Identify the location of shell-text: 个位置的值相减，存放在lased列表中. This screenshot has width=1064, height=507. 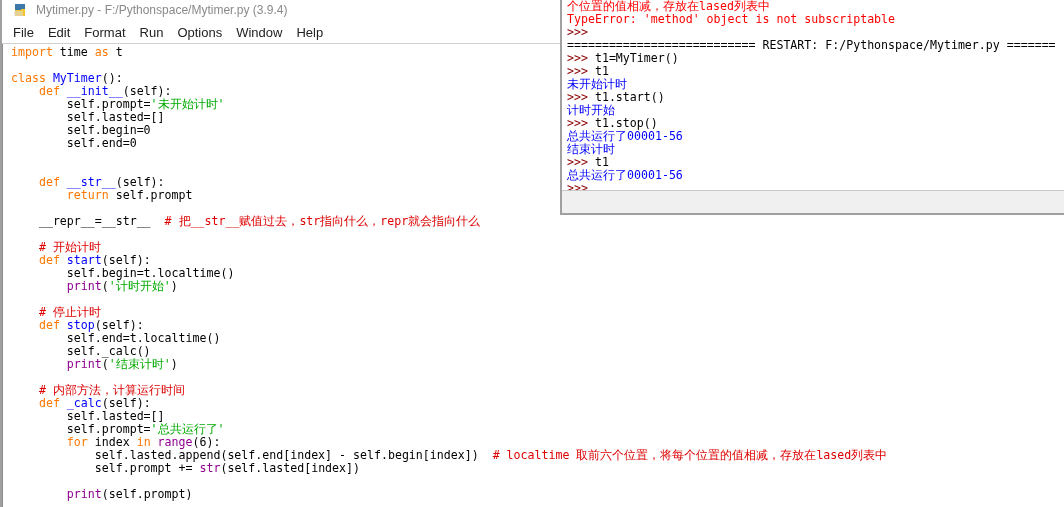
(668, 6).